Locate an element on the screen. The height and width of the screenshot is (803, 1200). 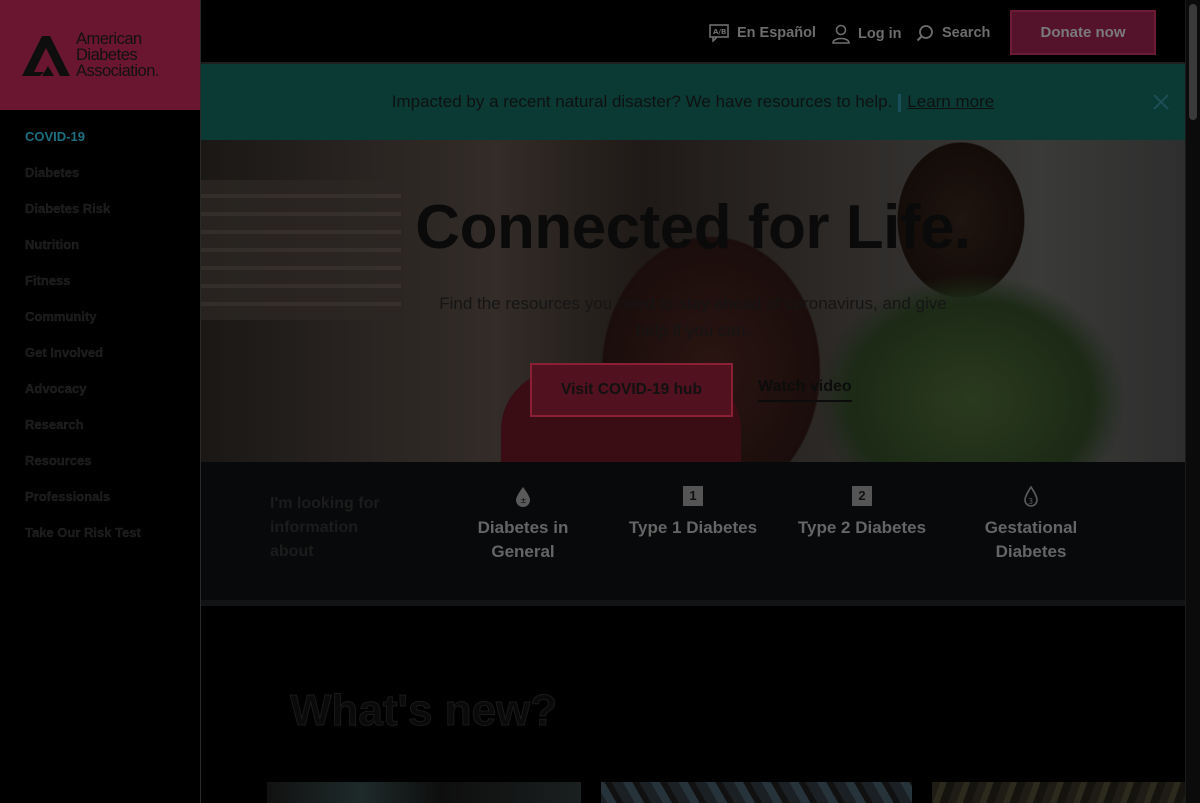
info-label: I'm looking for information about is located at coordinates (325, 527).